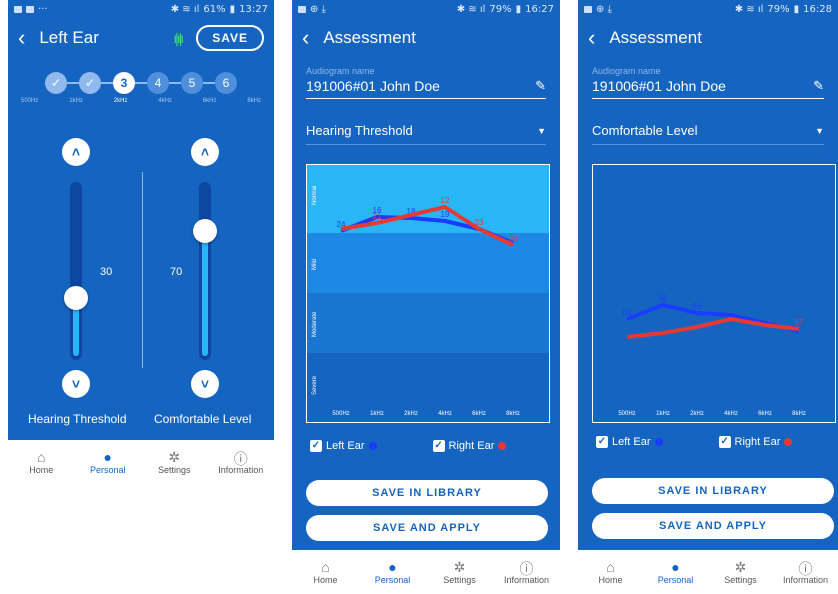 The width and height of the screenshot is (838, 594). I want to click on image-icon, so click(588, 9).